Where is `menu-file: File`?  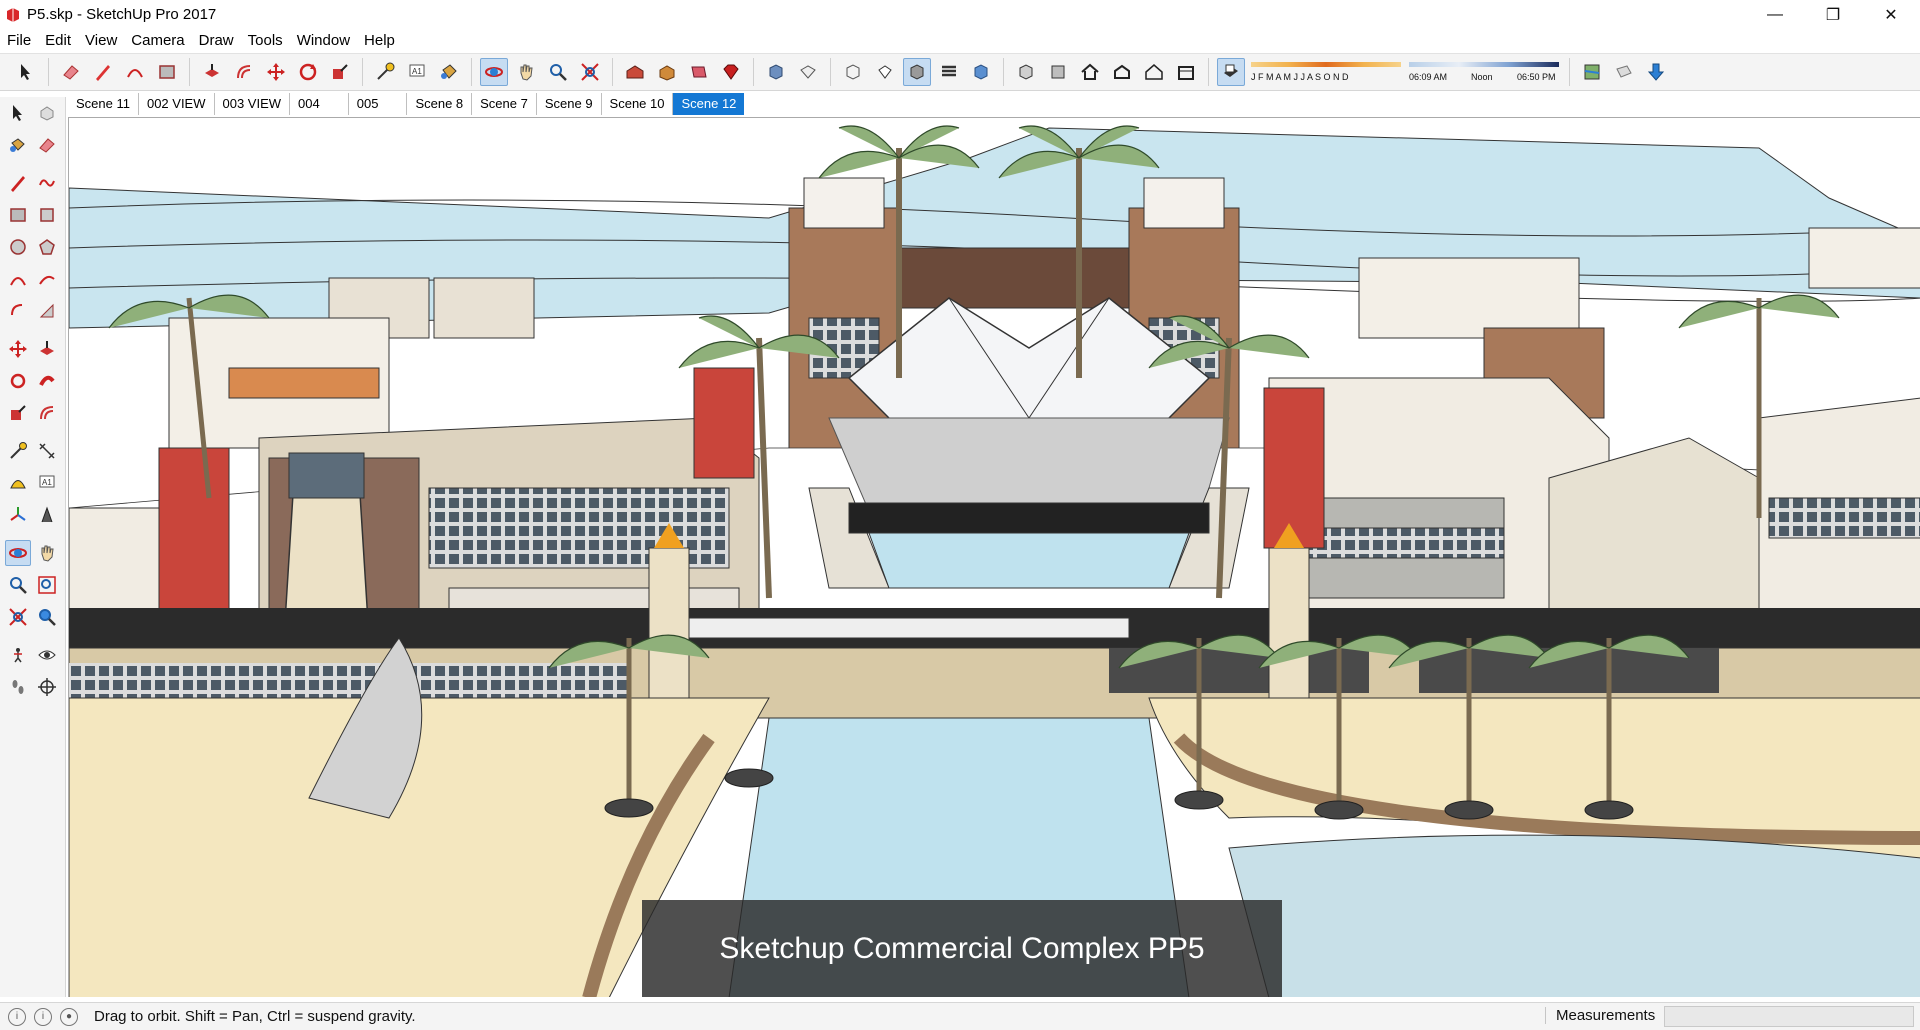
menu-file: File is located at coordinates (19, 40).